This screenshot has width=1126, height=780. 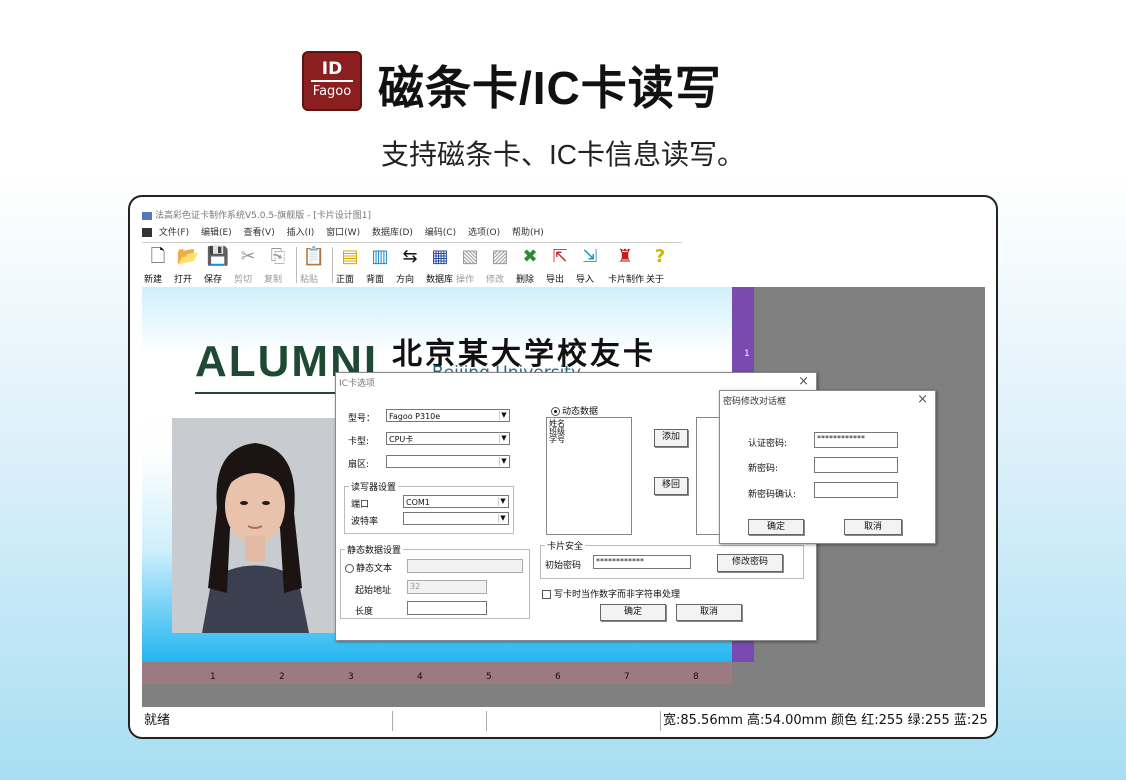 What do you see at coordinates (530, 265) in the screenshot?
I see `delete-button: ✖ 删除` at bounding box center [530, 265].